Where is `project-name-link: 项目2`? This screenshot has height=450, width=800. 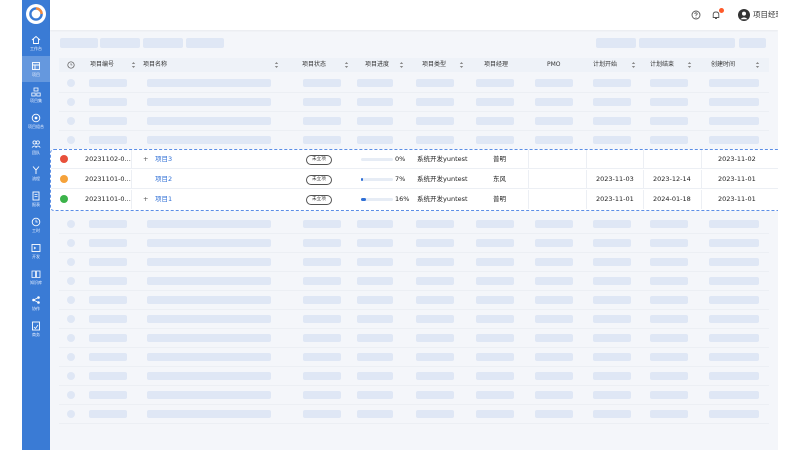
project-name-link: 项目2 is located at coordinates (163, 179).